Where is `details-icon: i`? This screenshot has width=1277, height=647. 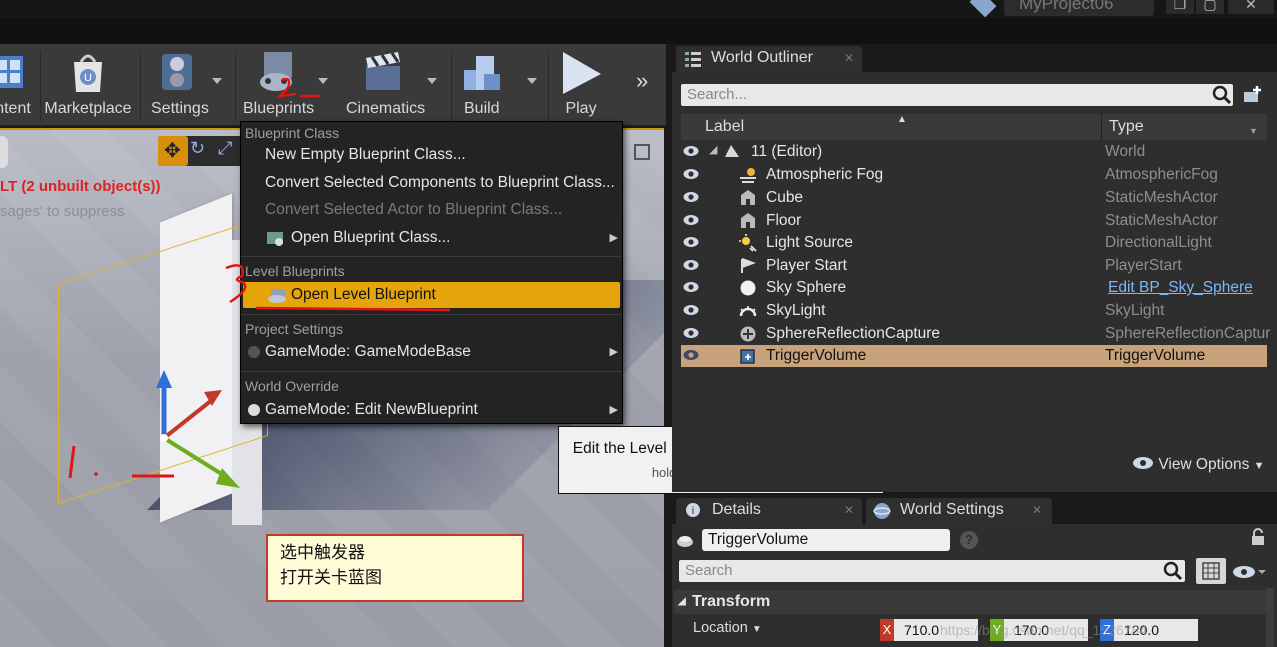 details-icon: i is located at coordinates (693, 510).